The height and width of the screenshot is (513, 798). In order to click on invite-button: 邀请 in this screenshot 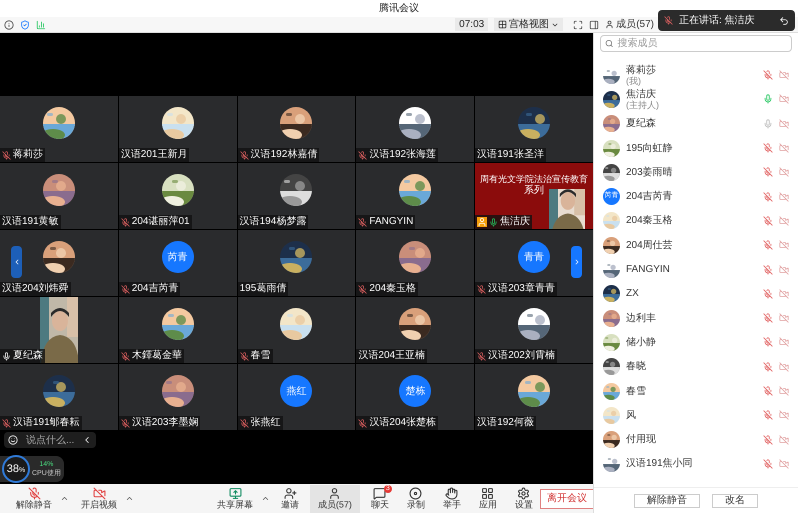, I will do `click(290, 498)`.